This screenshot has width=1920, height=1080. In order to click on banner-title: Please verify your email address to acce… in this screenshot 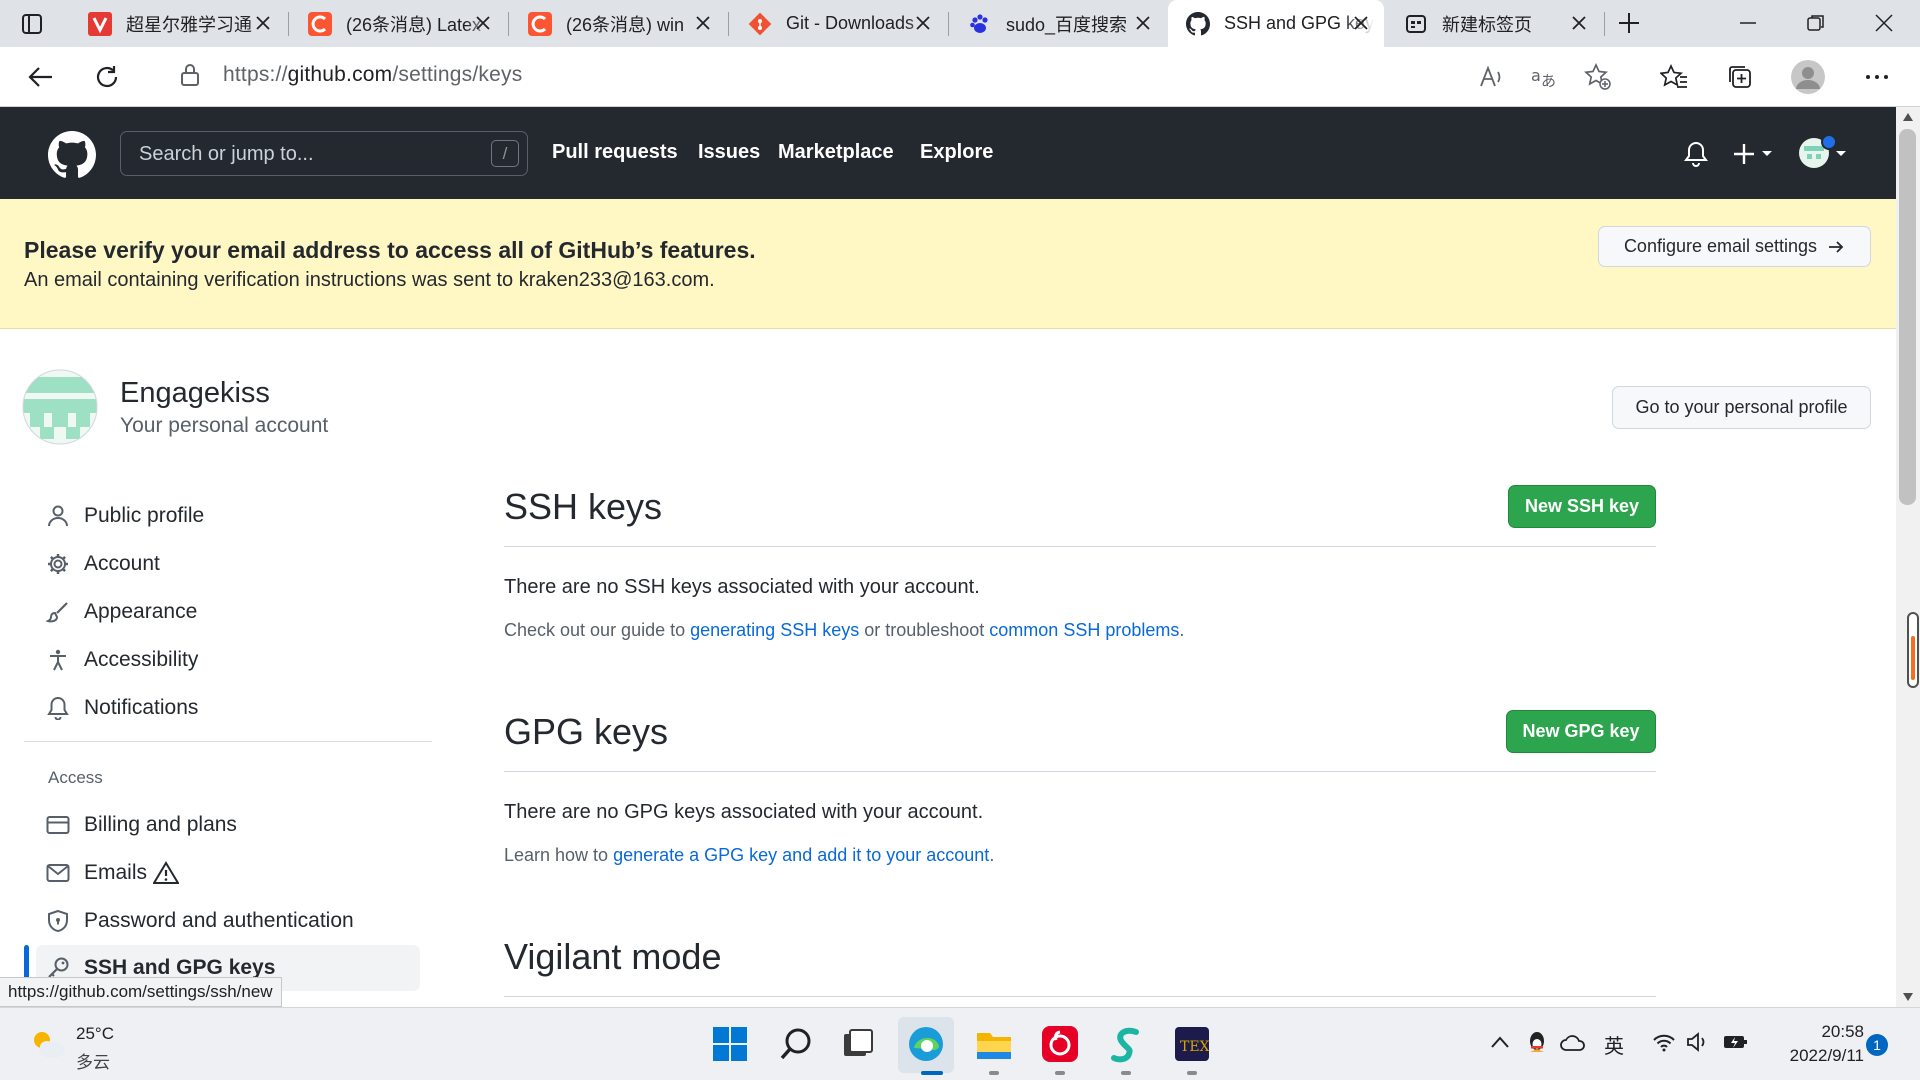, I will do `click(390, 250)`.